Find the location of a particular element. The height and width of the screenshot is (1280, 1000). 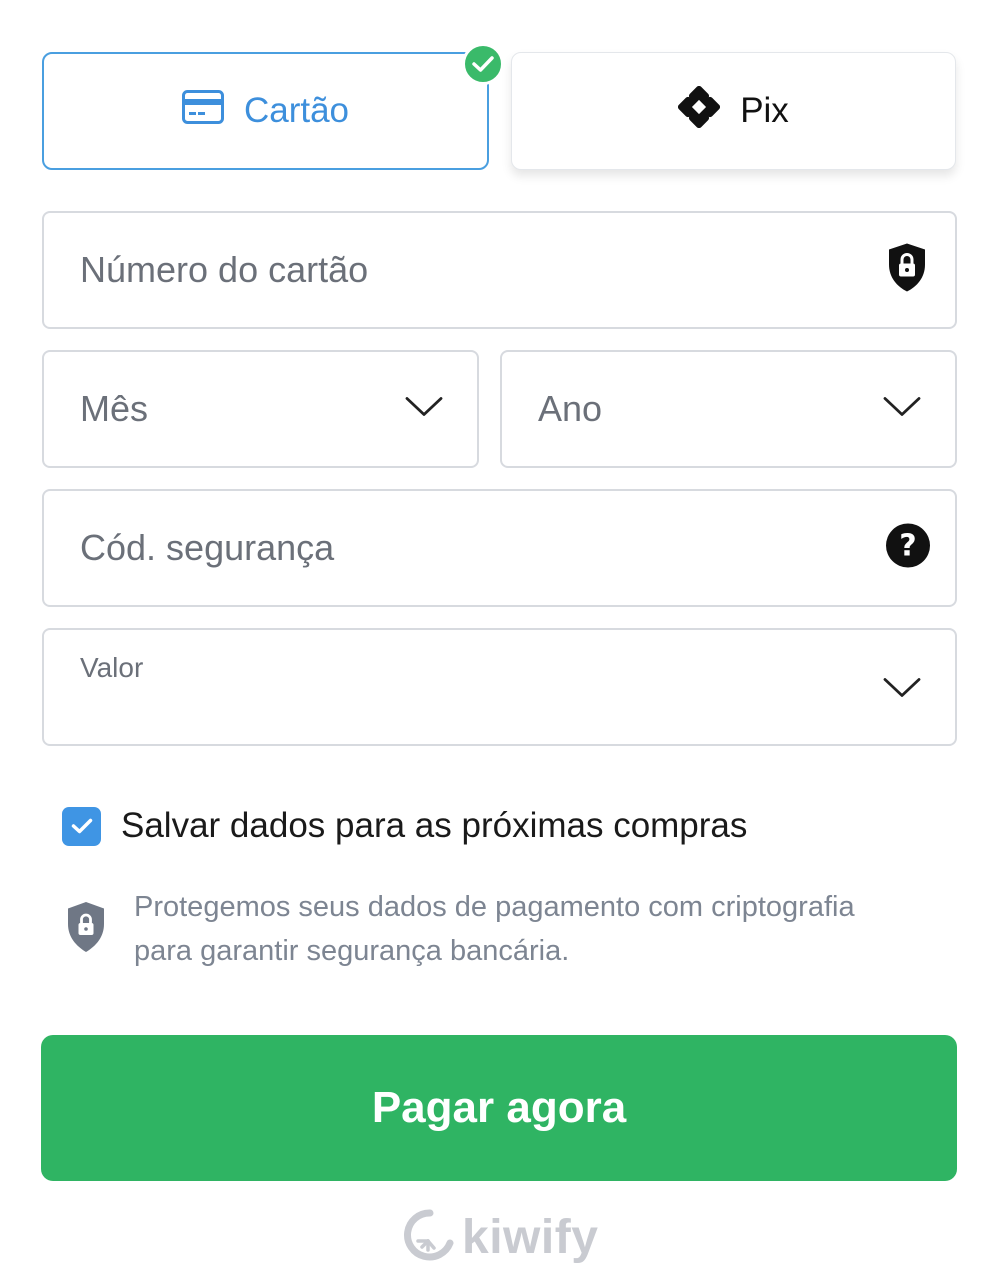

kiwify-logo-icon is located at coordinates (427, 1237).